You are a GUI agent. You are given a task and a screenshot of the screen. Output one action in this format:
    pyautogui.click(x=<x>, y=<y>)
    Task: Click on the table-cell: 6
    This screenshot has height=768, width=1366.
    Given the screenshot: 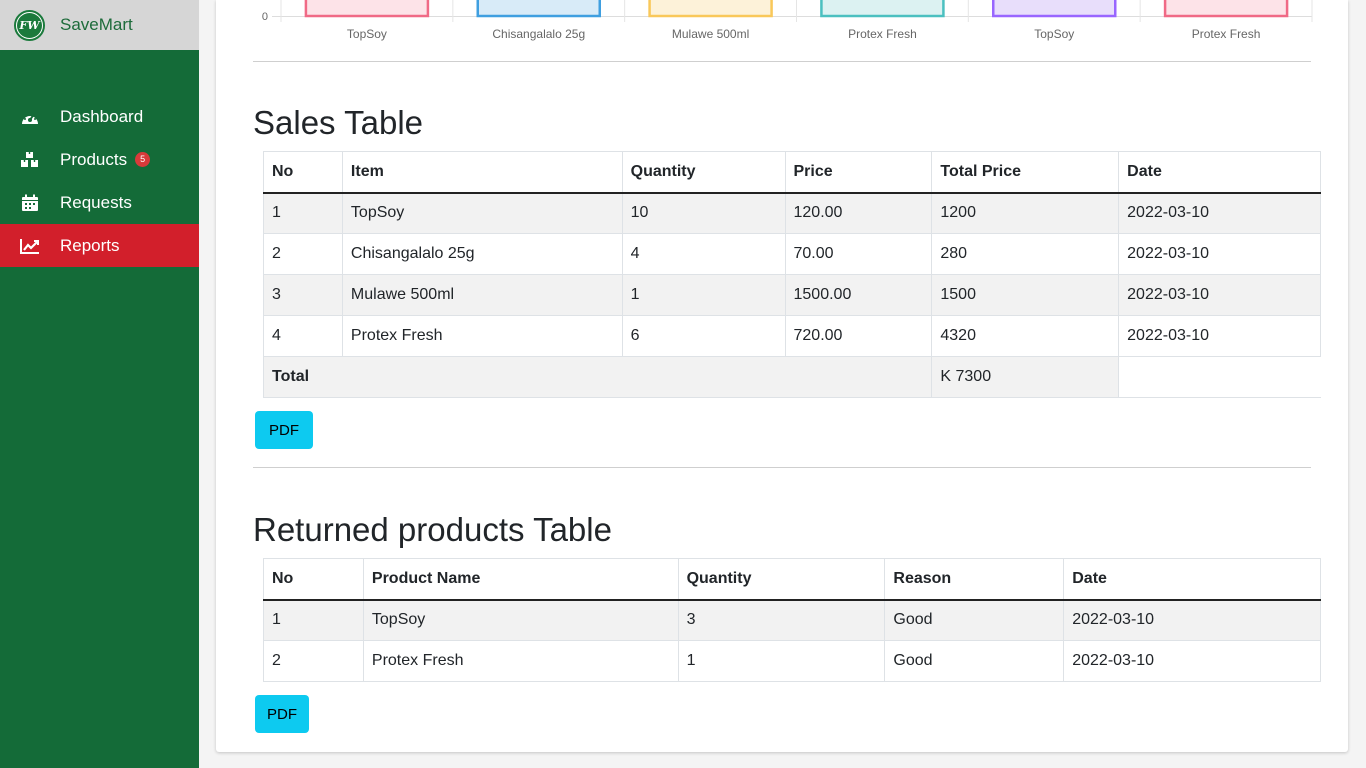 What is the action you would take?
    pyautogui.click(x=703, y=336)
    